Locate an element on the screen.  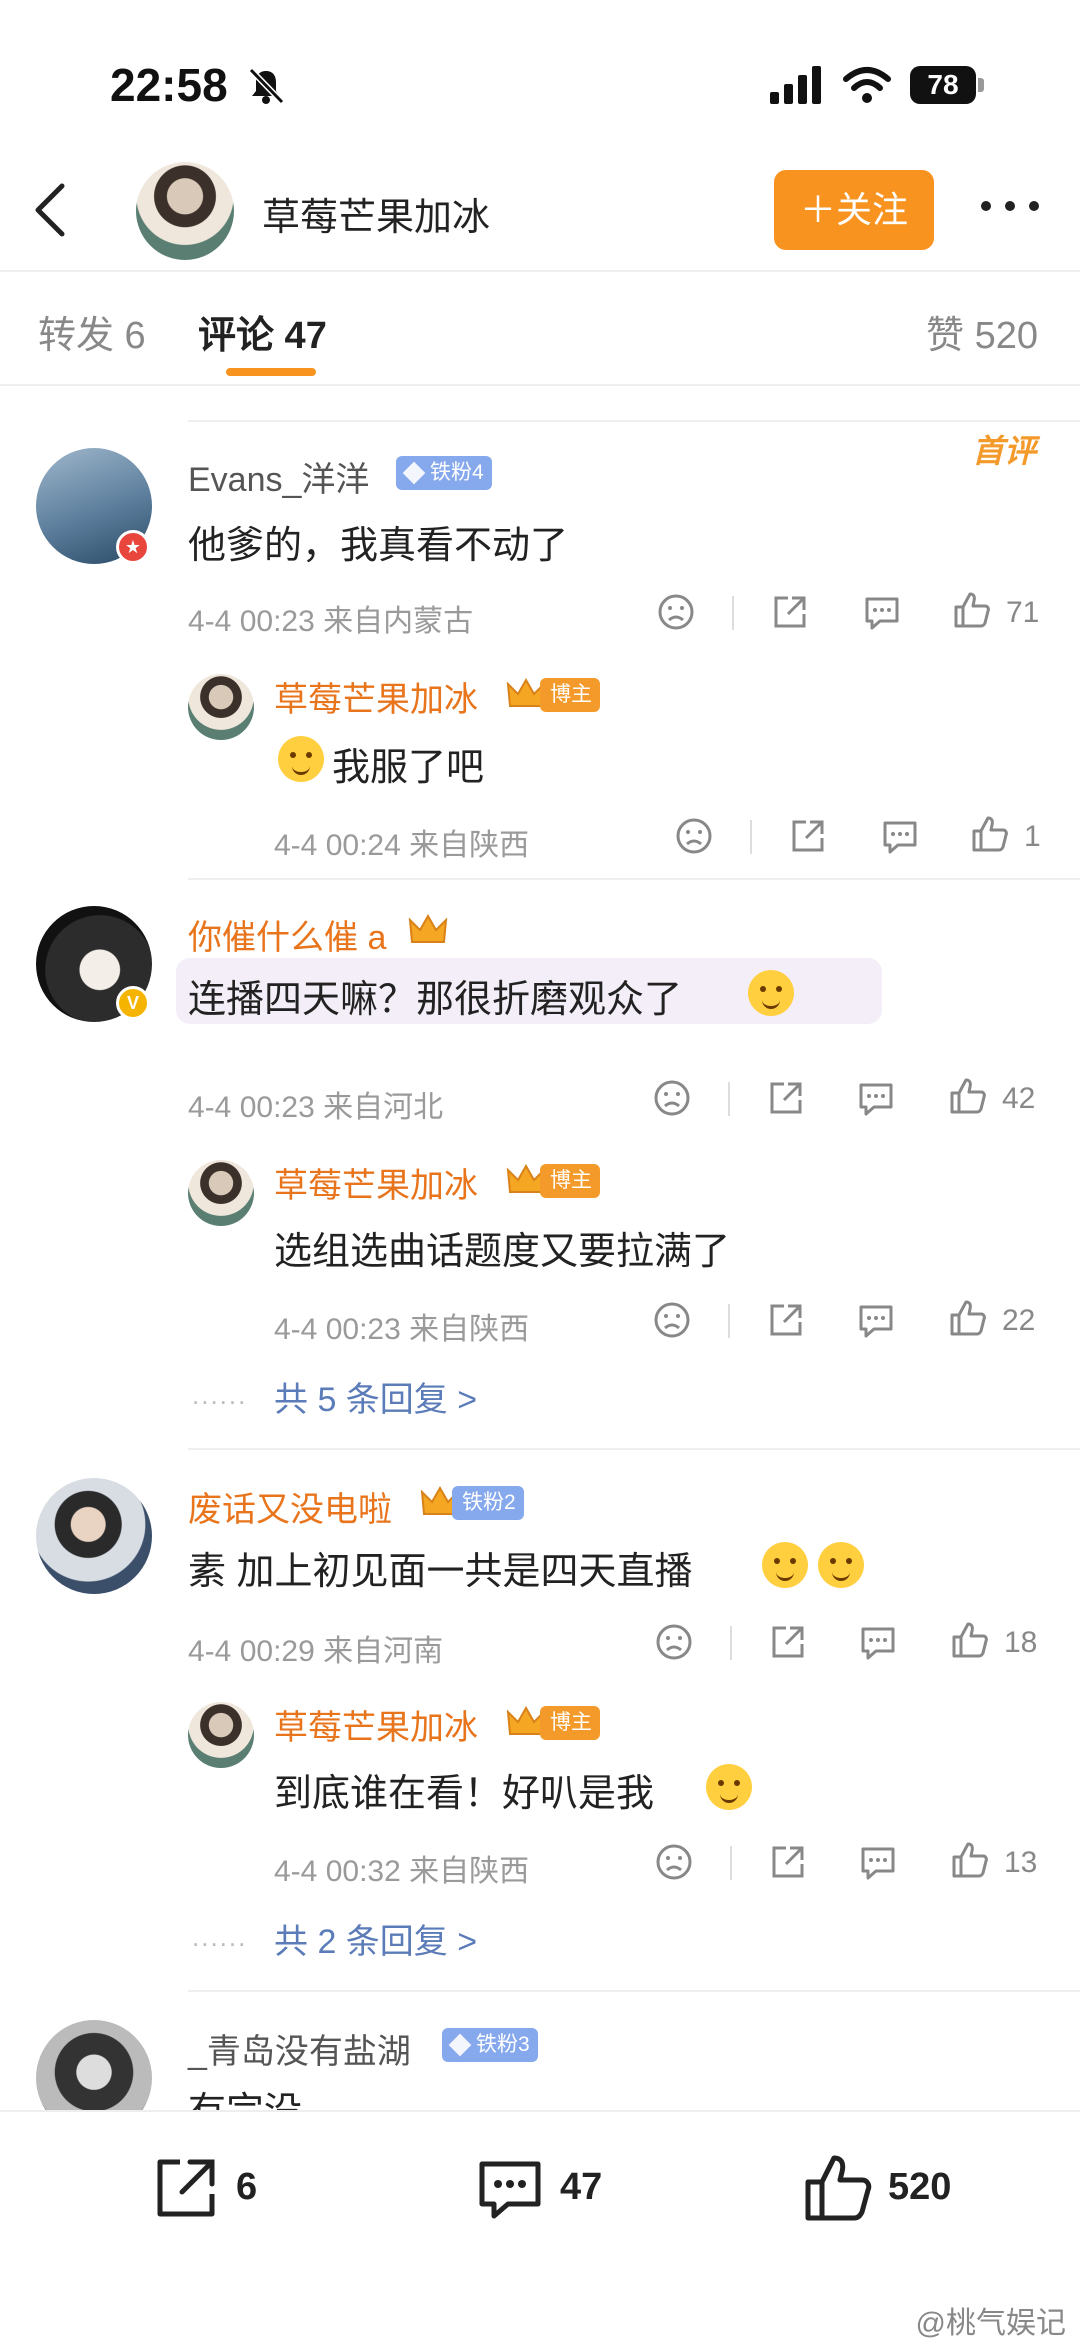
wifi-icon is located at coordinates (867, 85).